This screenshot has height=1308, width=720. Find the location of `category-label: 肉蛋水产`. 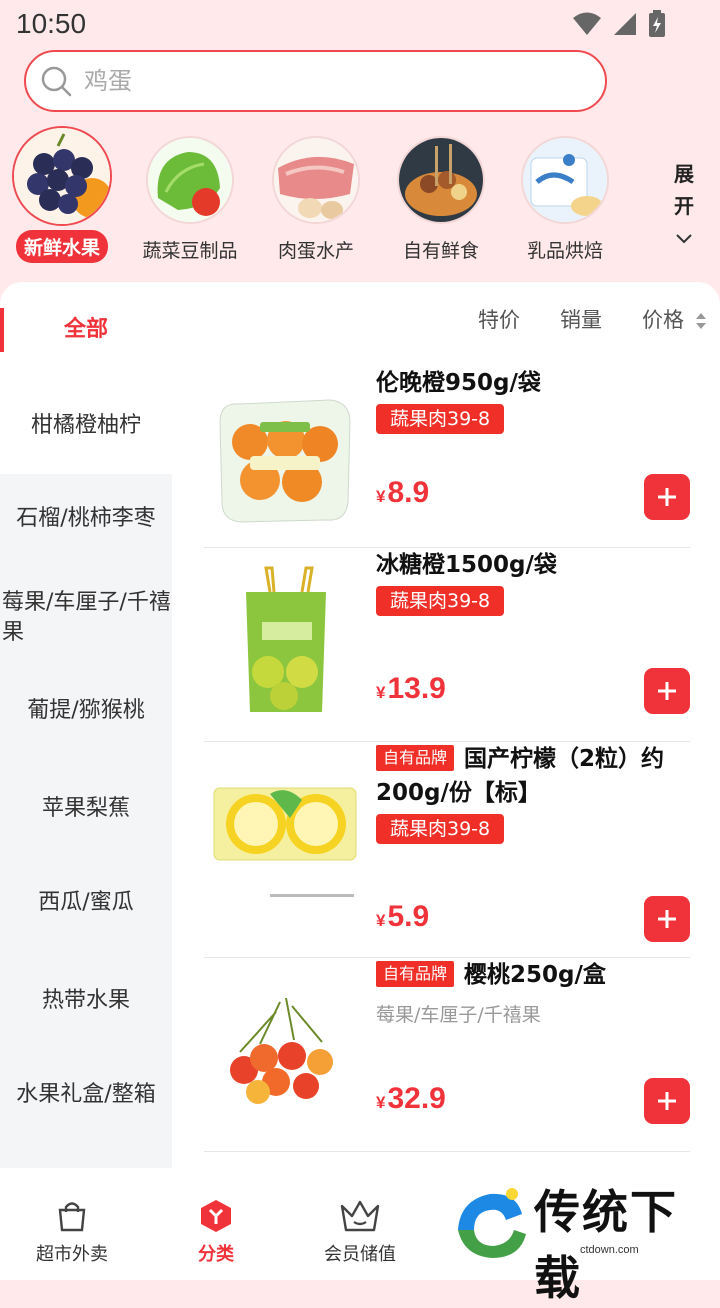

category-label: 肉蛋水产 is located at coordinates (315, 251).